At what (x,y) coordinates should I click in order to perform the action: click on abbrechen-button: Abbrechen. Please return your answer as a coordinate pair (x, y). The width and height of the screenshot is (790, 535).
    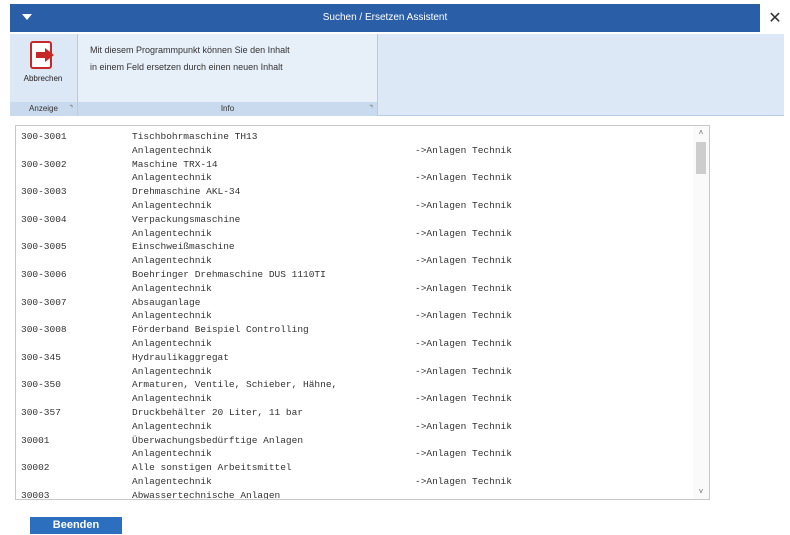
    Looking at the image, I should click on (43, 65).